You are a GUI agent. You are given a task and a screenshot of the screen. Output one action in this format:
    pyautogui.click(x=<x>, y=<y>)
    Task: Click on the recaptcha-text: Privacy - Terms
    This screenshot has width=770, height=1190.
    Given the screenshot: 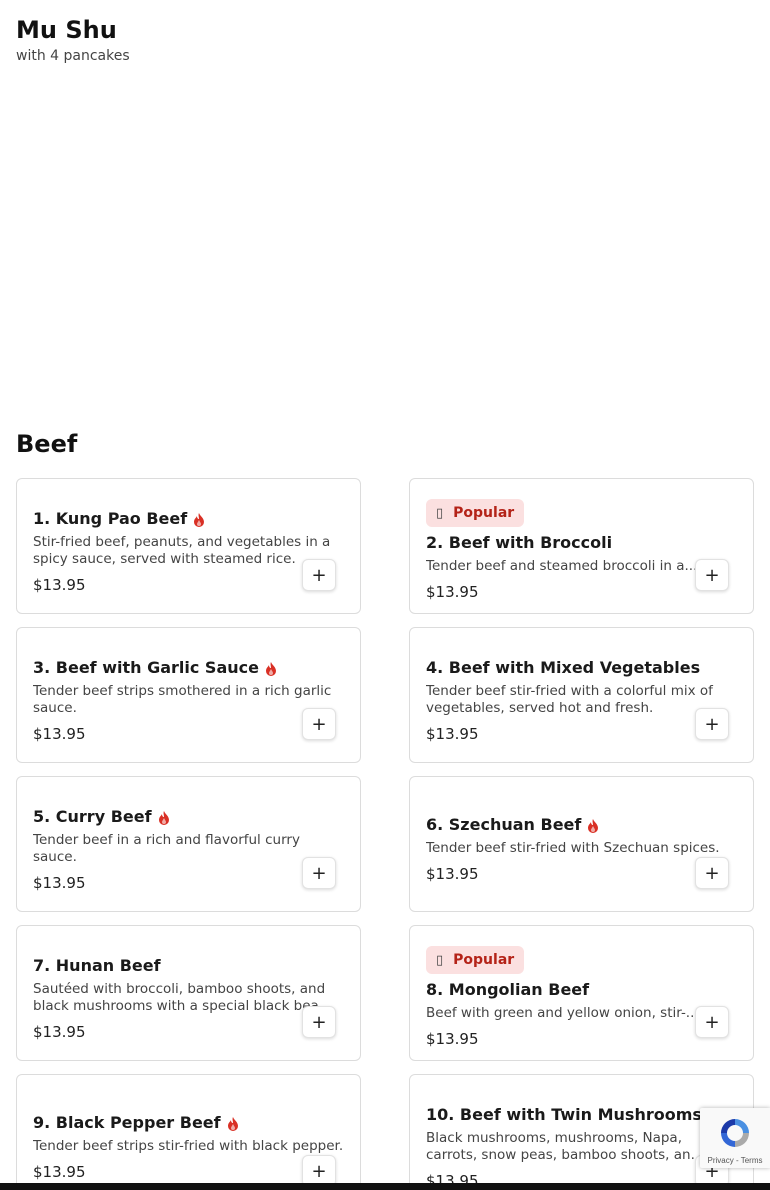 What is the action you would take?
    pyautogui.click(x=735, y=1160)
    